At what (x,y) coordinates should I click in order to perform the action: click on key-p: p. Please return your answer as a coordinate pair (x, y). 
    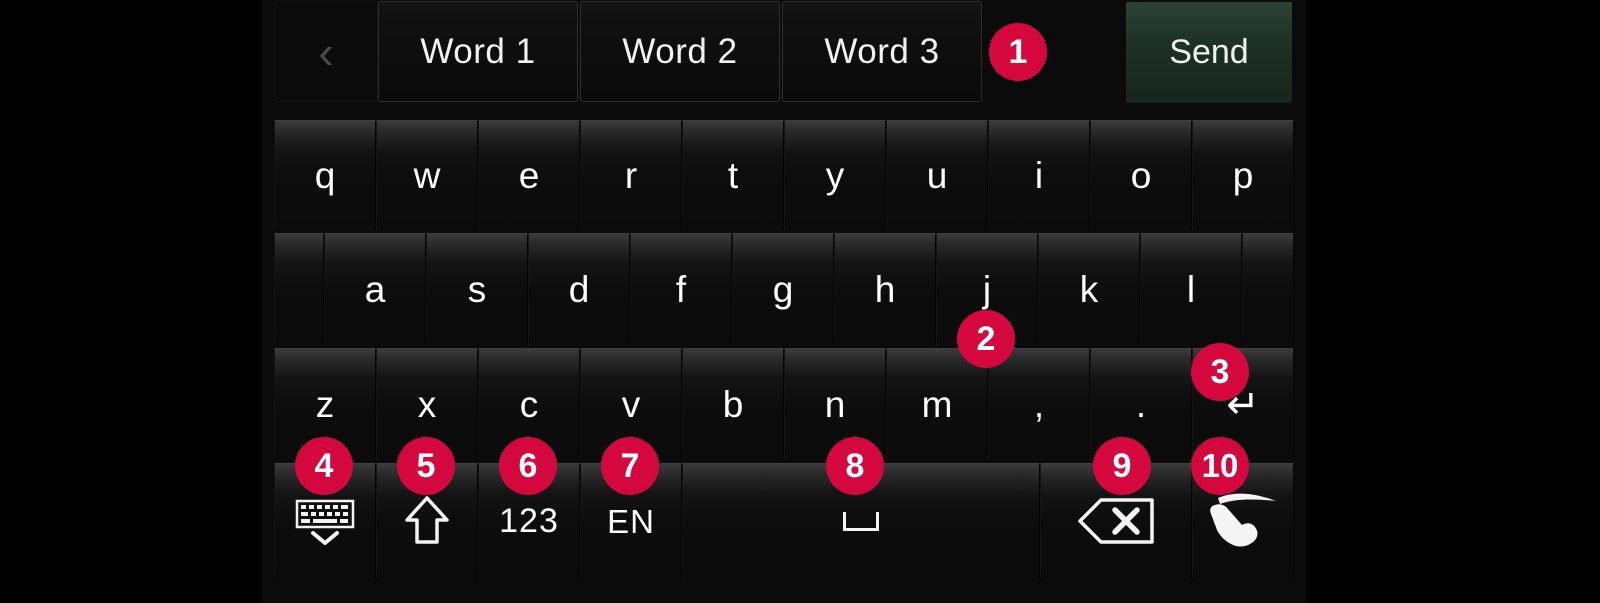
    Looking at the image, I should click on (1243, 175).